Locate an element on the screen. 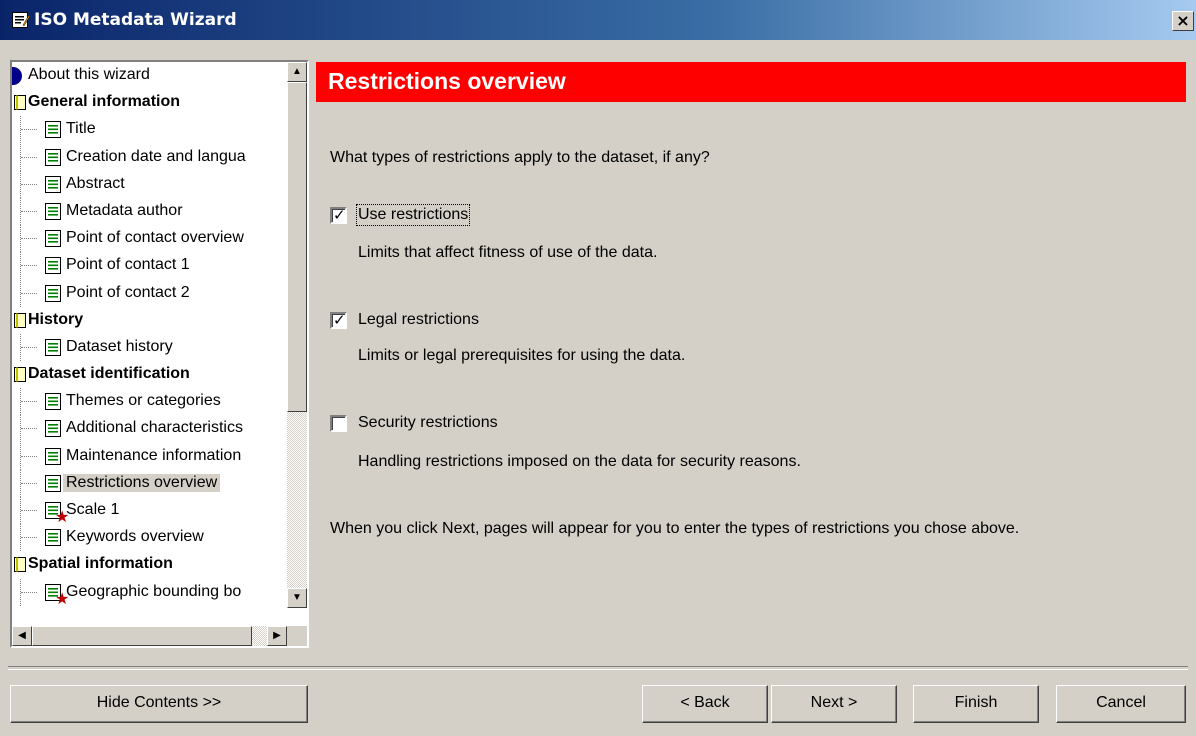  tree-vertical-scrollbar: ▲ ▼ is located at coordinates (297, 335).